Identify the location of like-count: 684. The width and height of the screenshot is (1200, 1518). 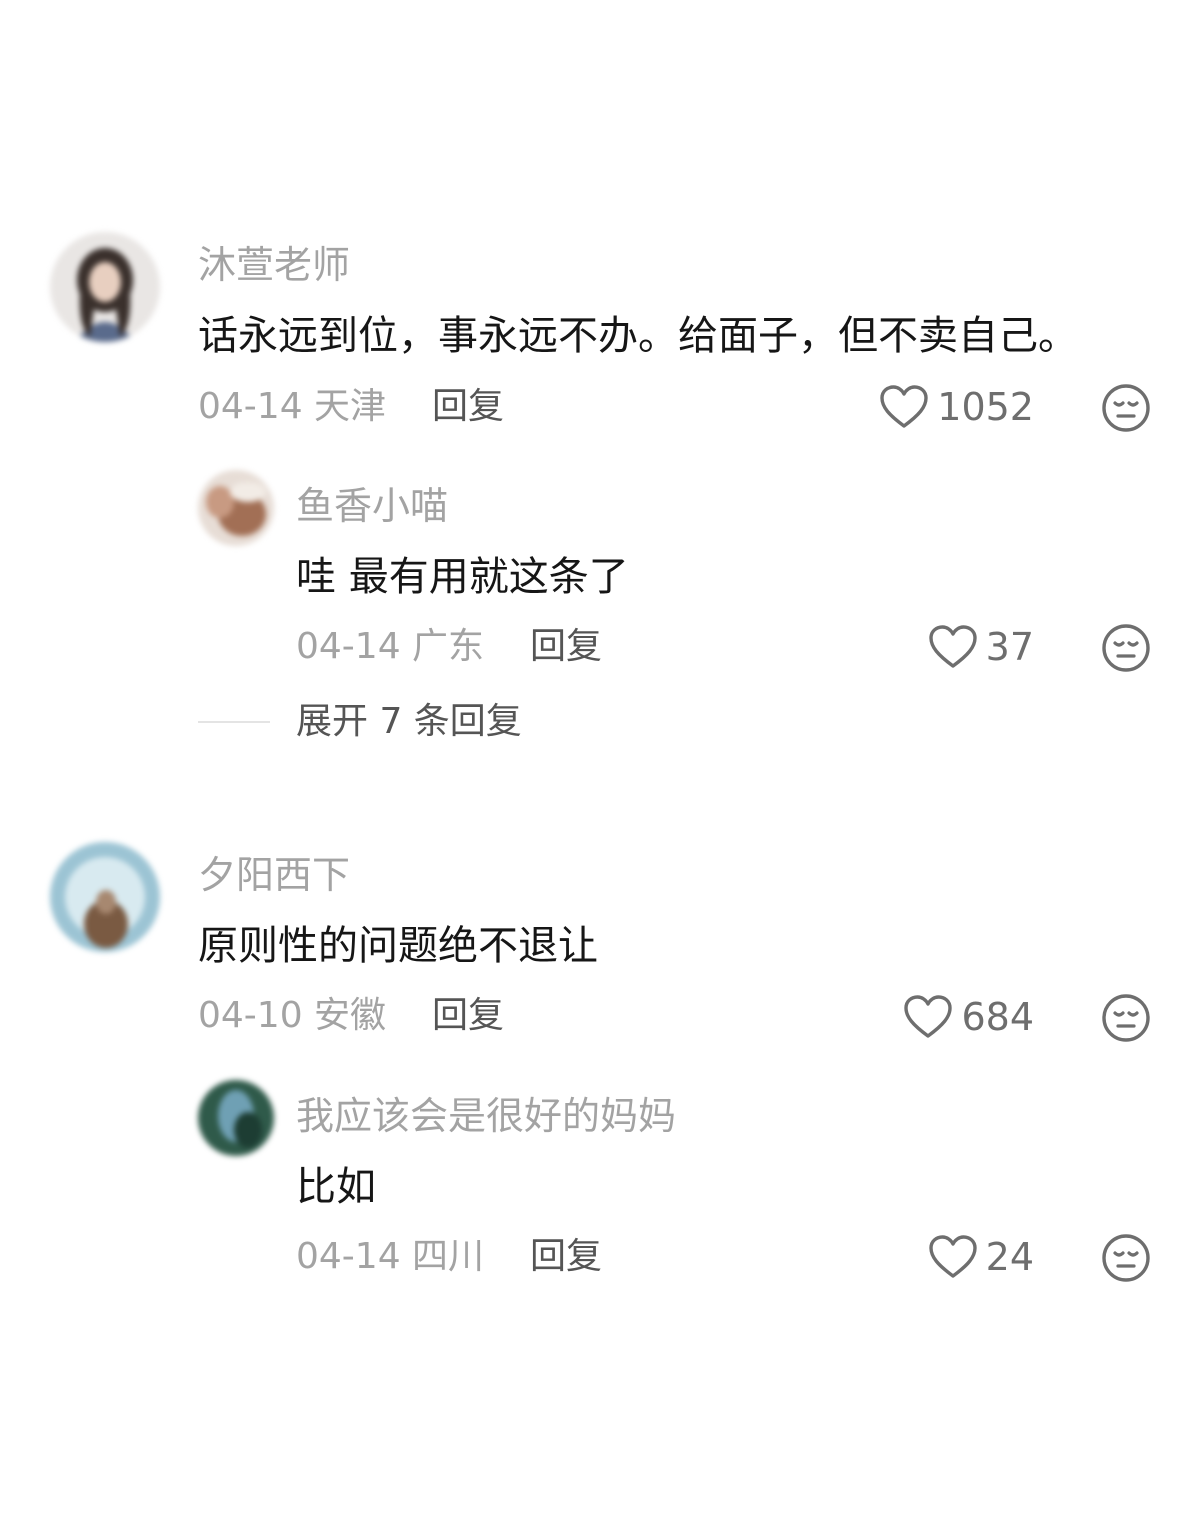
(997, 1017).